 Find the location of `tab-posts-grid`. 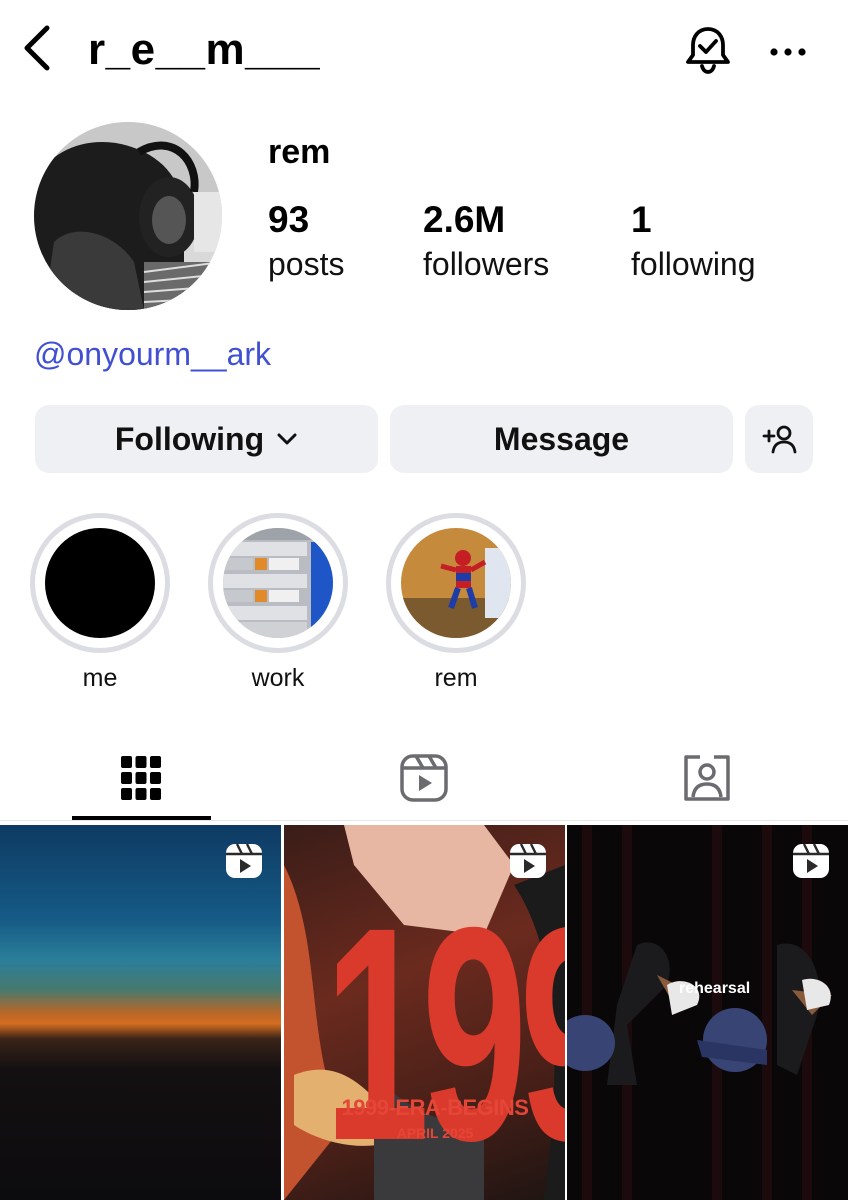

tab-posts-grid is located at coordinates (141, 778).